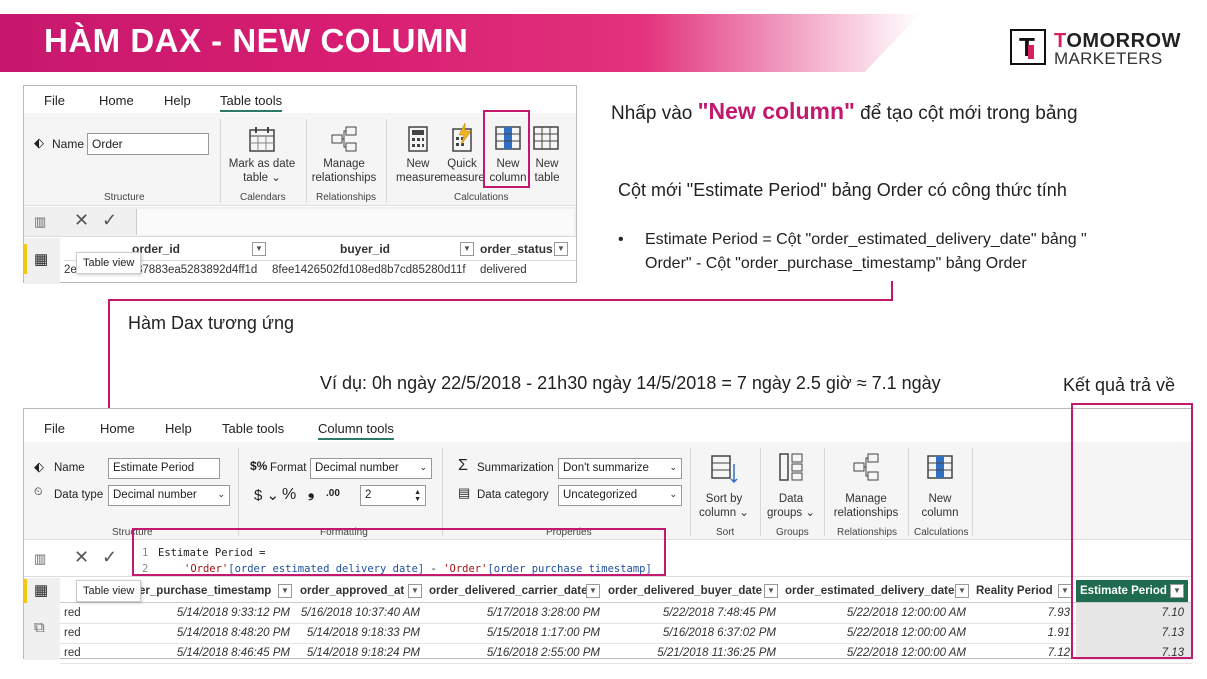 The image size is (1207, 679). I want to click on header-divider, so click(626, 602).